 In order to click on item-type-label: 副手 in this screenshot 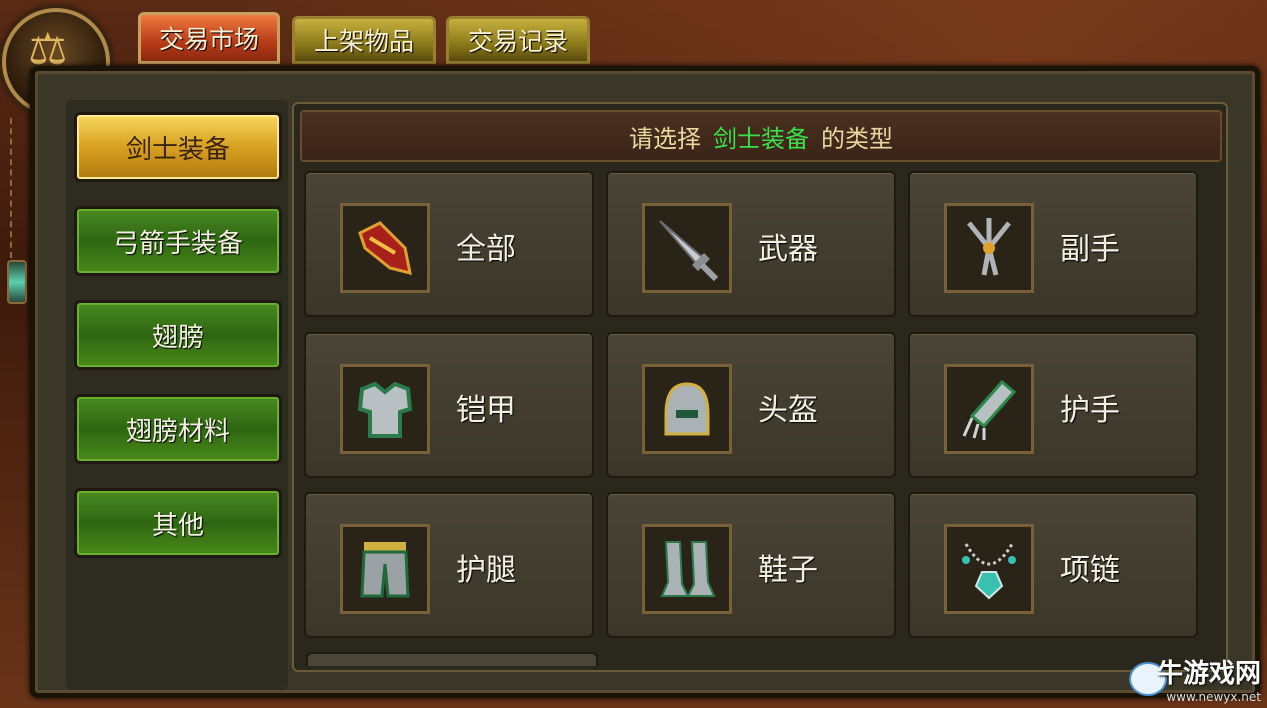, I will do `click(1090, 249)`.